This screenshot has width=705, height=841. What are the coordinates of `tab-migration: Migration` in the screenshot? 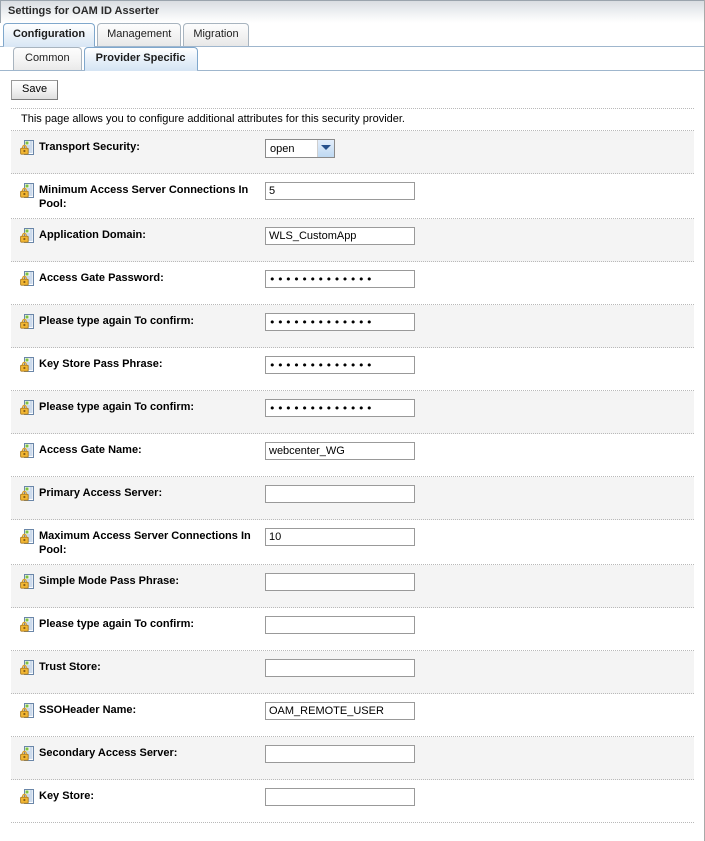 It's located at (216, 34).